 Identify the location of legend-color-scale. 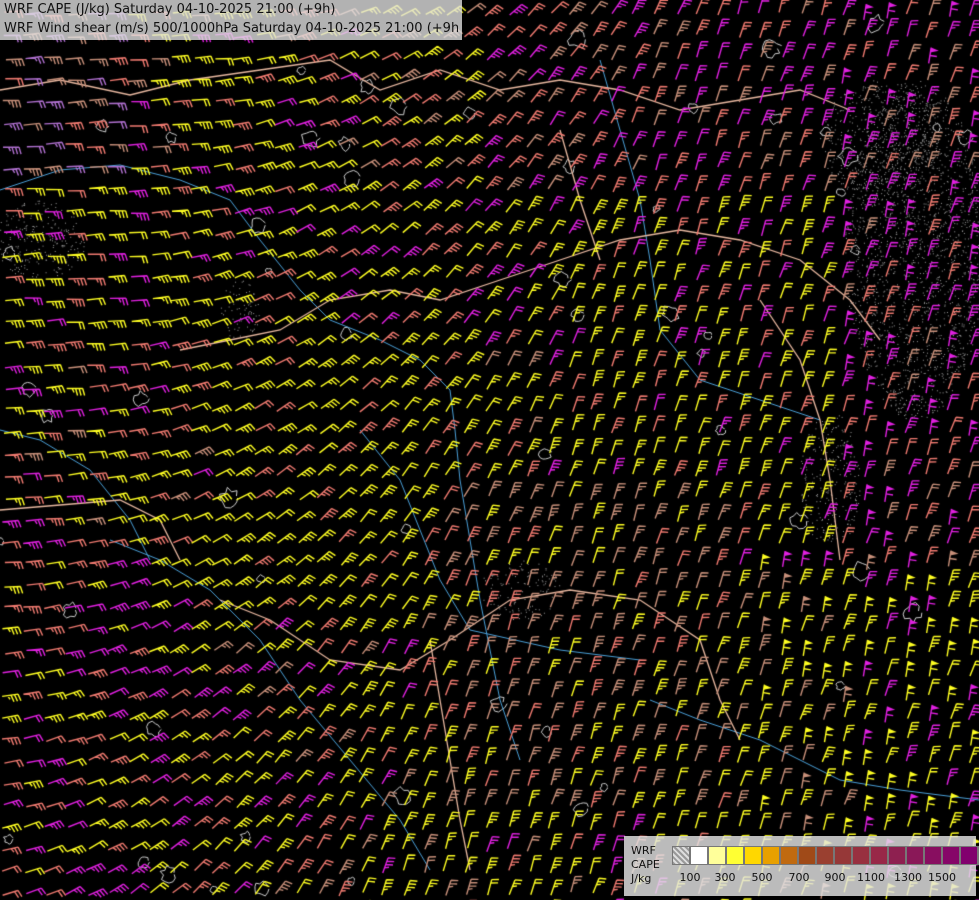
(825, 855).